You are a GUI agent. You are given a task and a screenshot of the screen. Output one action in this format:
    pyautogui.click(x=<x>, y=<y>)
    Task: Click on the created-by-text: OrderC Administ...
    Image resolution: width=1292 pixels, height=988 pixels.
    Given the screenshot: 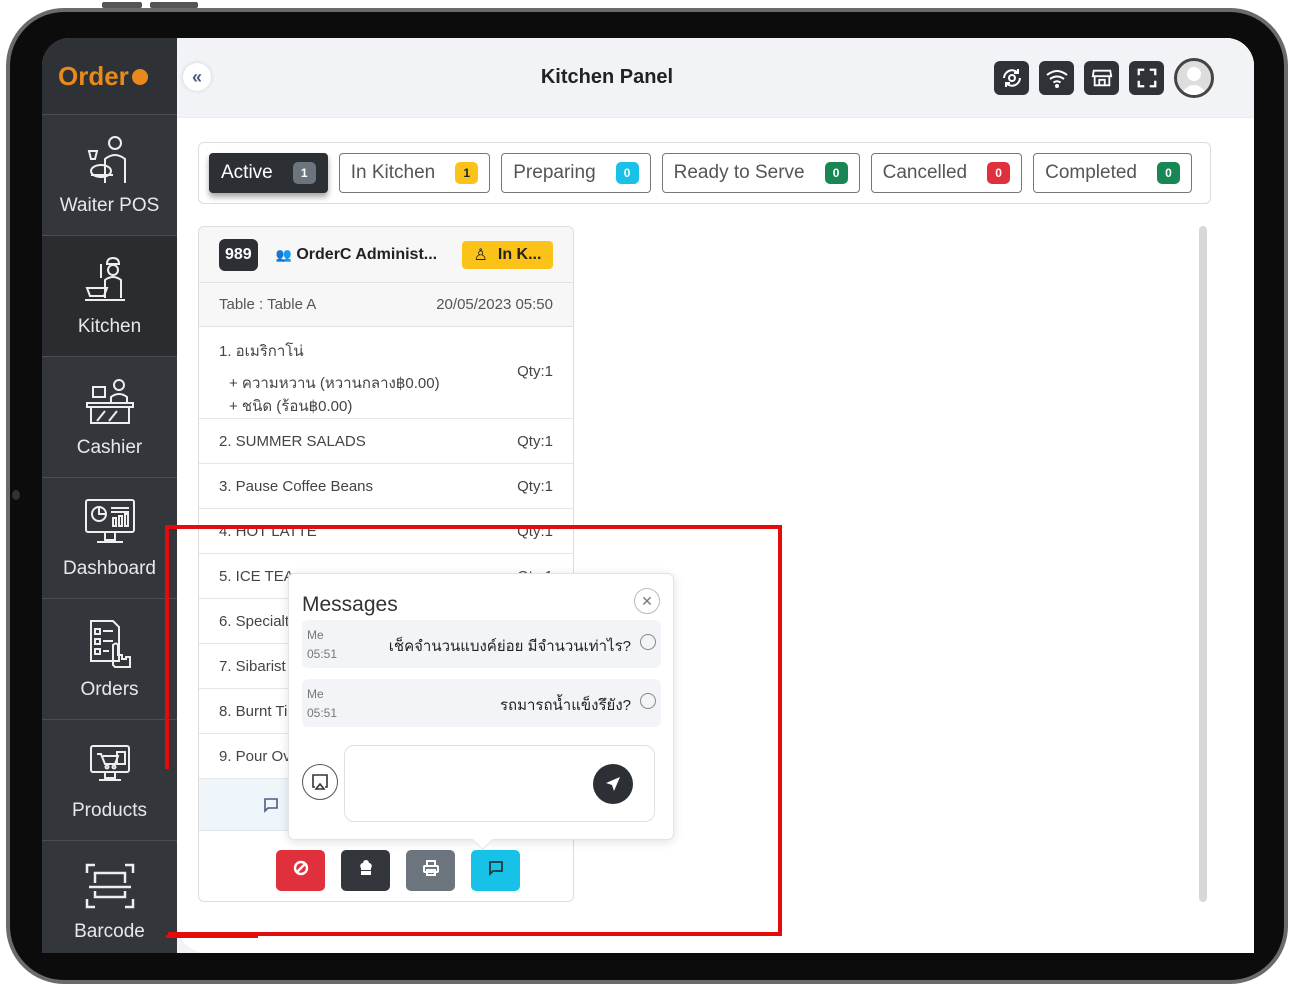 What is the action you would take?
    pyautogui.click(x=367, y=254)
    